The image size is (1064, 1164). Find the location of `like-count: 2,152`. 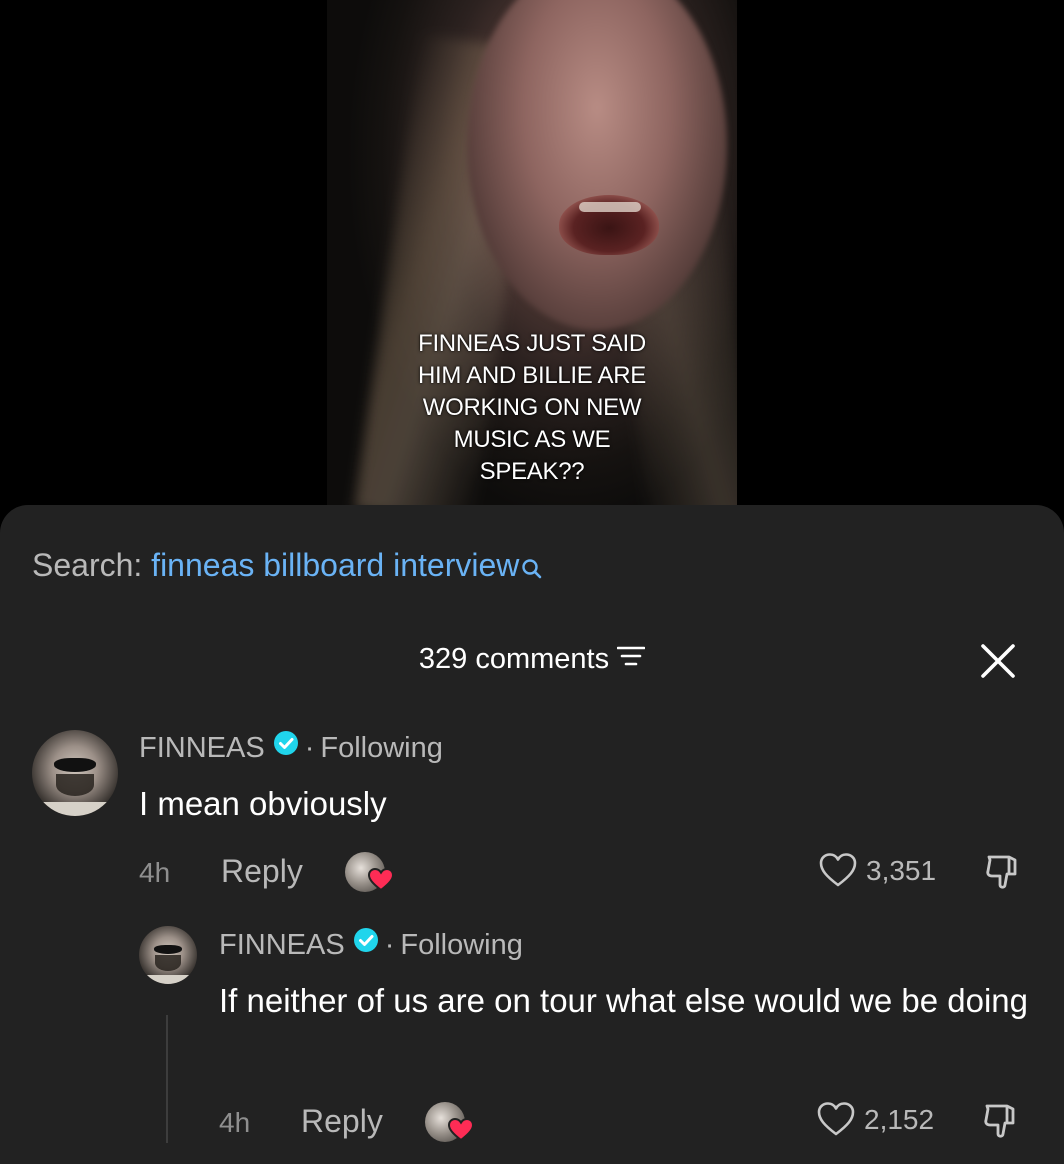

like-count: 2,152 is located at coordinates (899, 1119).